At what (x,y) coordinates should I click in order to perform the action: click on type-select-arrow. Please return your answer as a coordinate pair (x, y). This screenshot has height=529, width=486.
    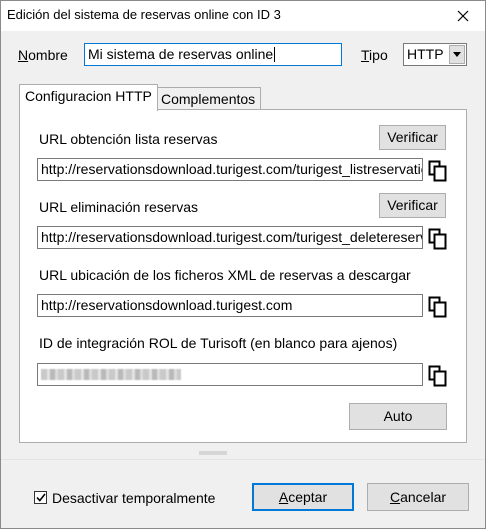
    Looking at the image, I should click on (457, 54).